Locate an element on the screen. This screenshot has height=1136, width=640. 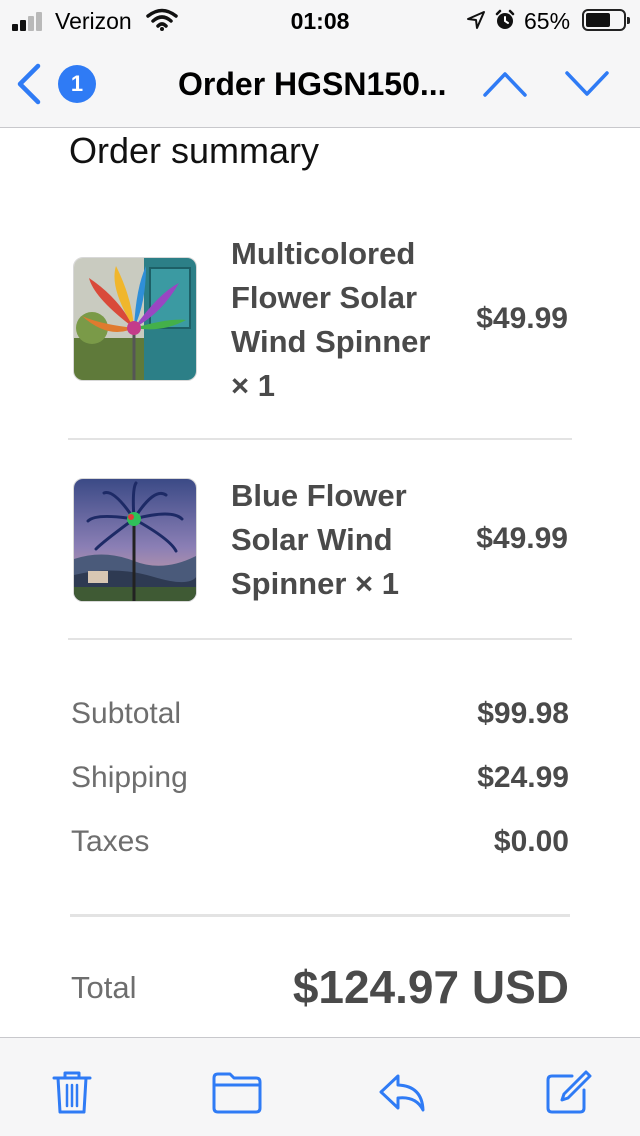
taxes-value: $0.00 is located at coordinates (531, 841).